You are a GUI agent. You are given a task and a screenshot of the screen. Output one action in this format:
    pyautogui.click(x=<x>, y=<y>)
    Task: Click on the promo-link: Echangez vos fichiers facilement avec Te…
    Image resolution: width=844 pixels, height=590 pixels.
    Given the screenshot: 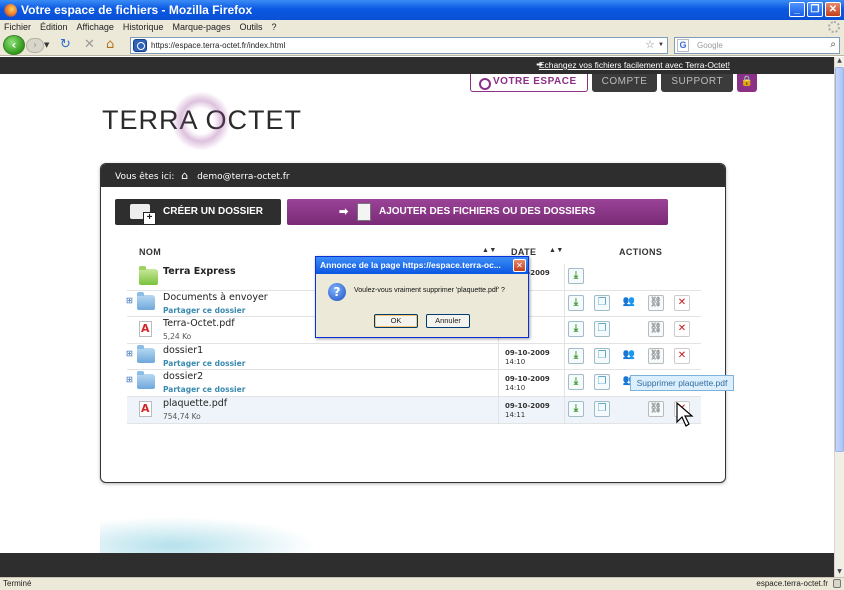 What is the action you would take?
    pyautogui.click(x=634, y=65)
    